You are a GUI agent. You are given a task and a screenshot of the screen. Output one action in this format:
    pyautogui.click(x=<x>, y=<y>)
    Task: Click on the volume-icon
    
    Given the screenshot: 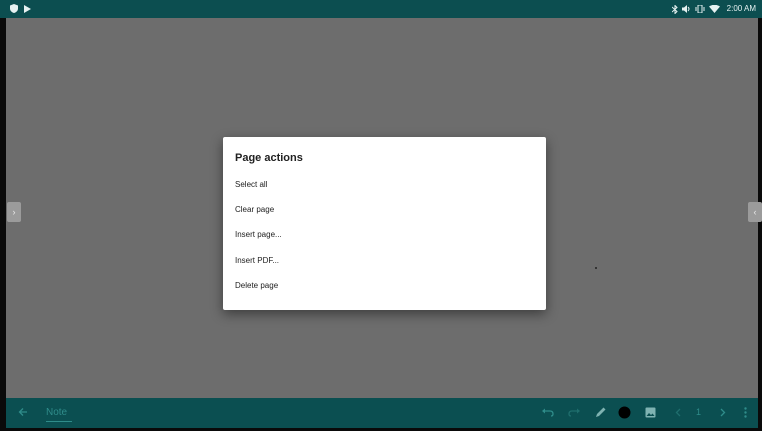 What is the action you would take?
    pyautogui.click(x=685, y=9)
    